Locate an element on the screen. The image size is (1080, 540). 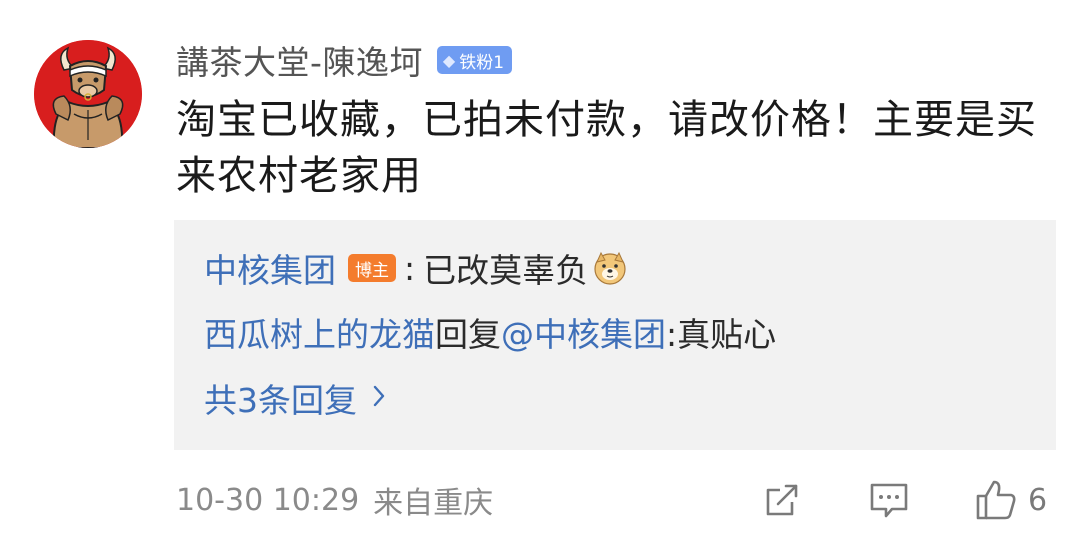
diamond-icon: ◆ is located at coordinates (449, 60).